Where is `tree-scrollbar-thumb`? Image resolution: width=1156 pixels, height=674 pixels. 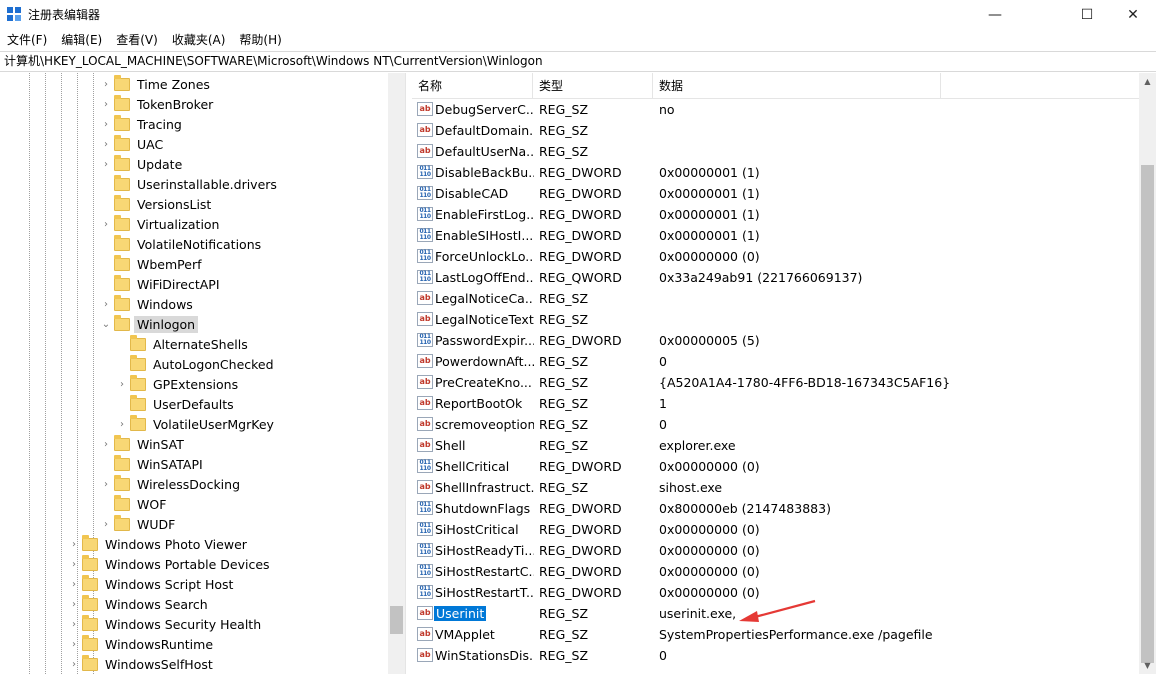 tree-scrollbar-thumb is located at coordinates (396, 620).